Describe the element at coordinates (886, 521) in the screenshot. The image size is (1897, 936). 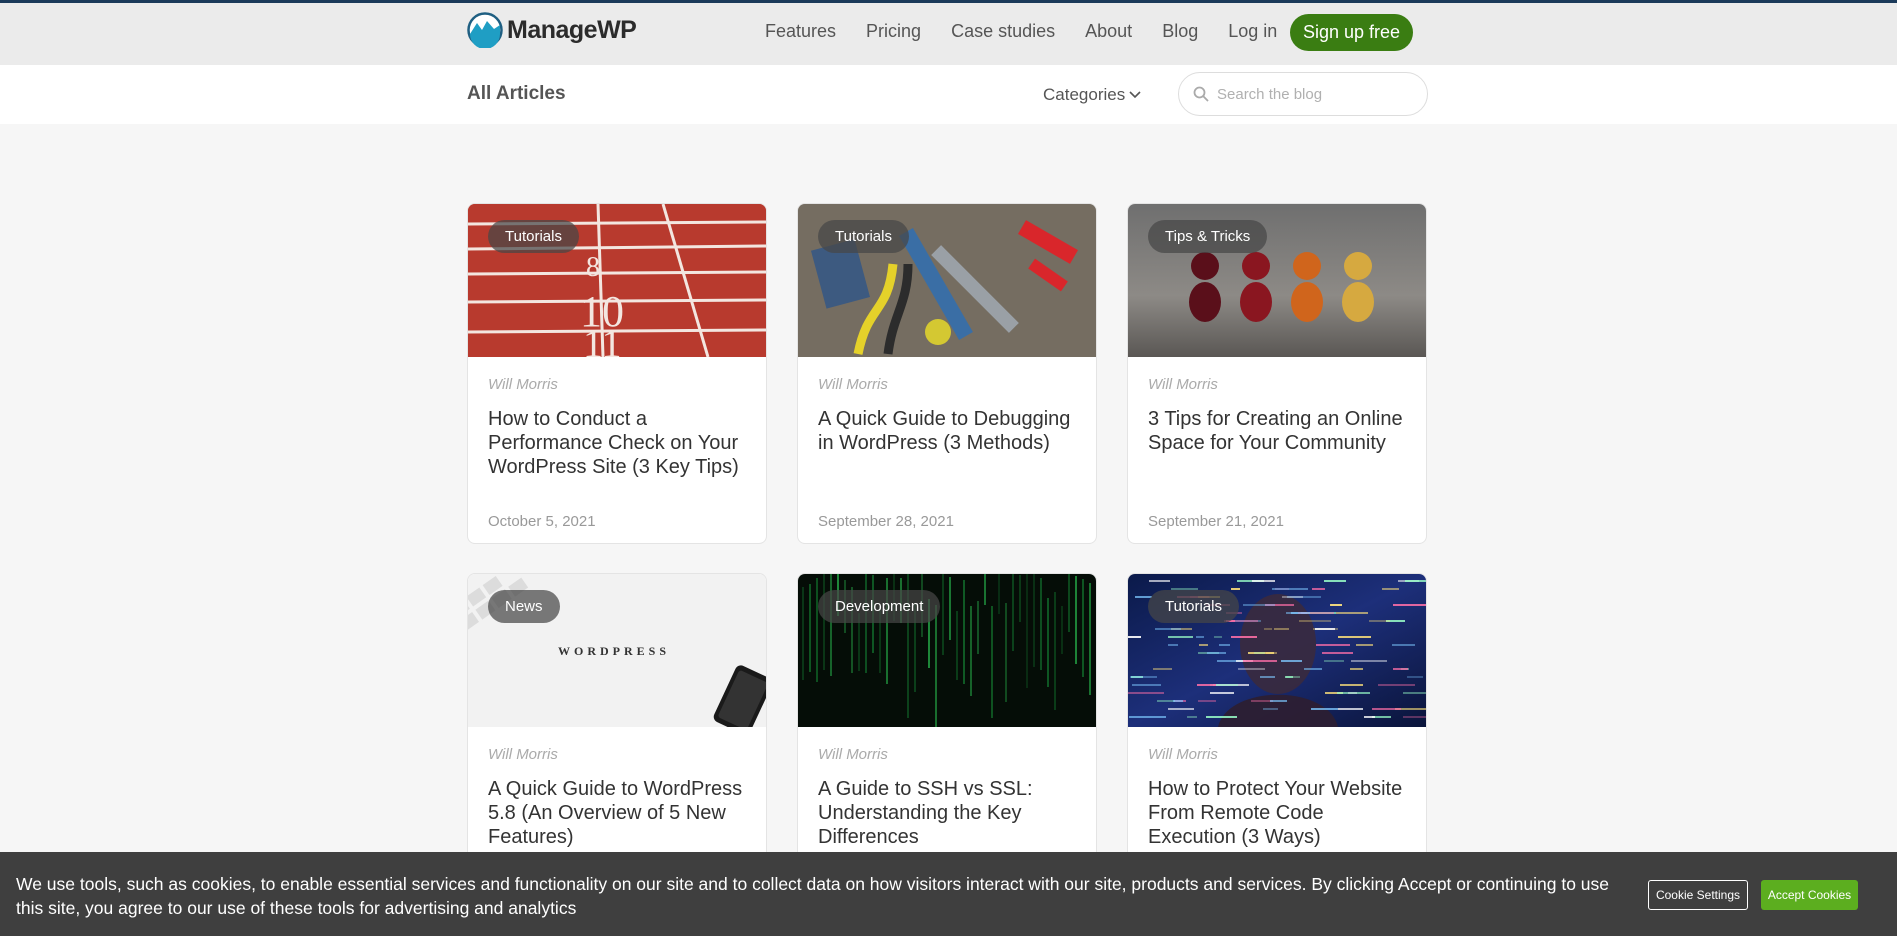
I see `article-date: September 28, 2021` at that location.